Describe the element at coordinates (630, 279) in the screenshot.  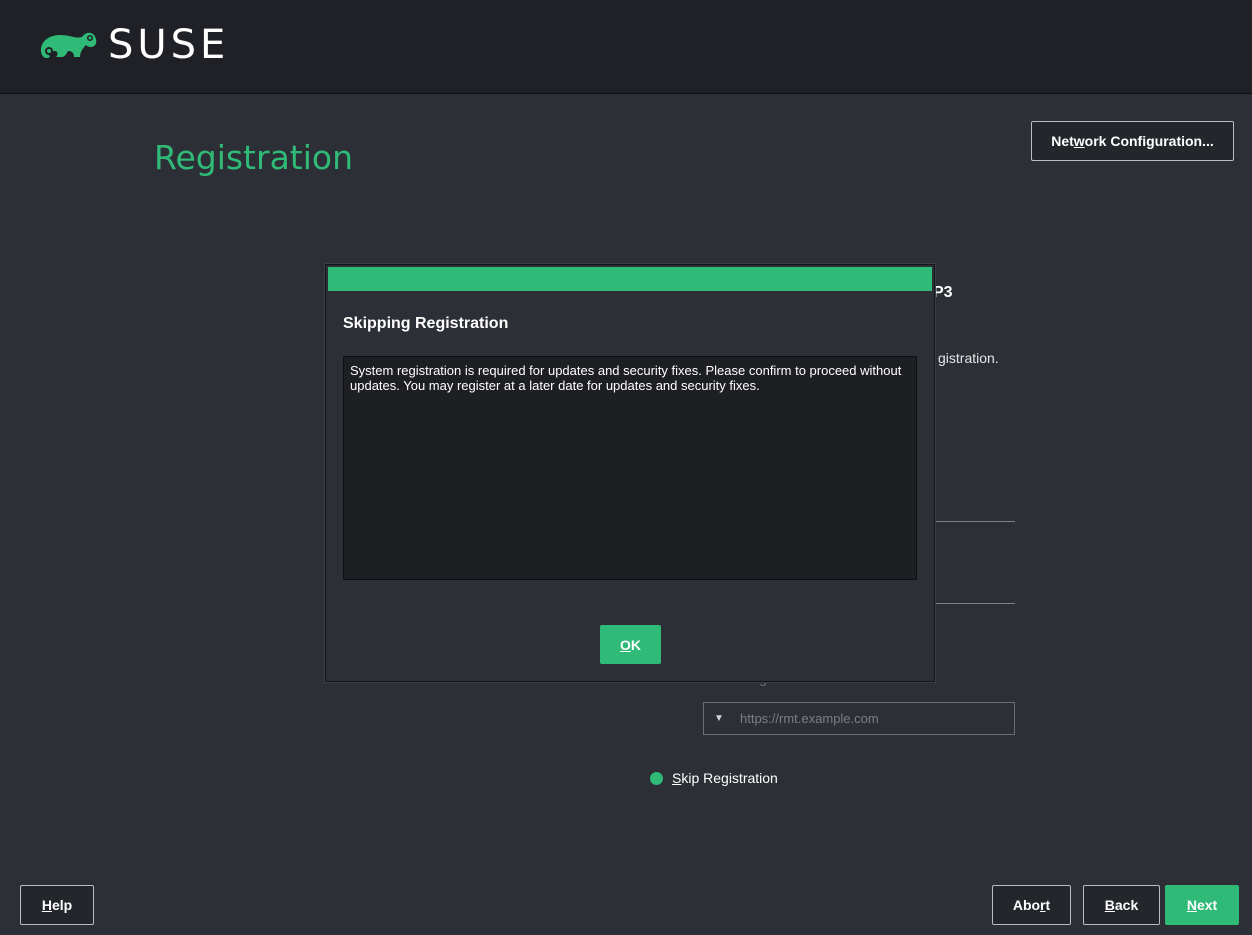
I see `dialog-accent-bar` at that location.